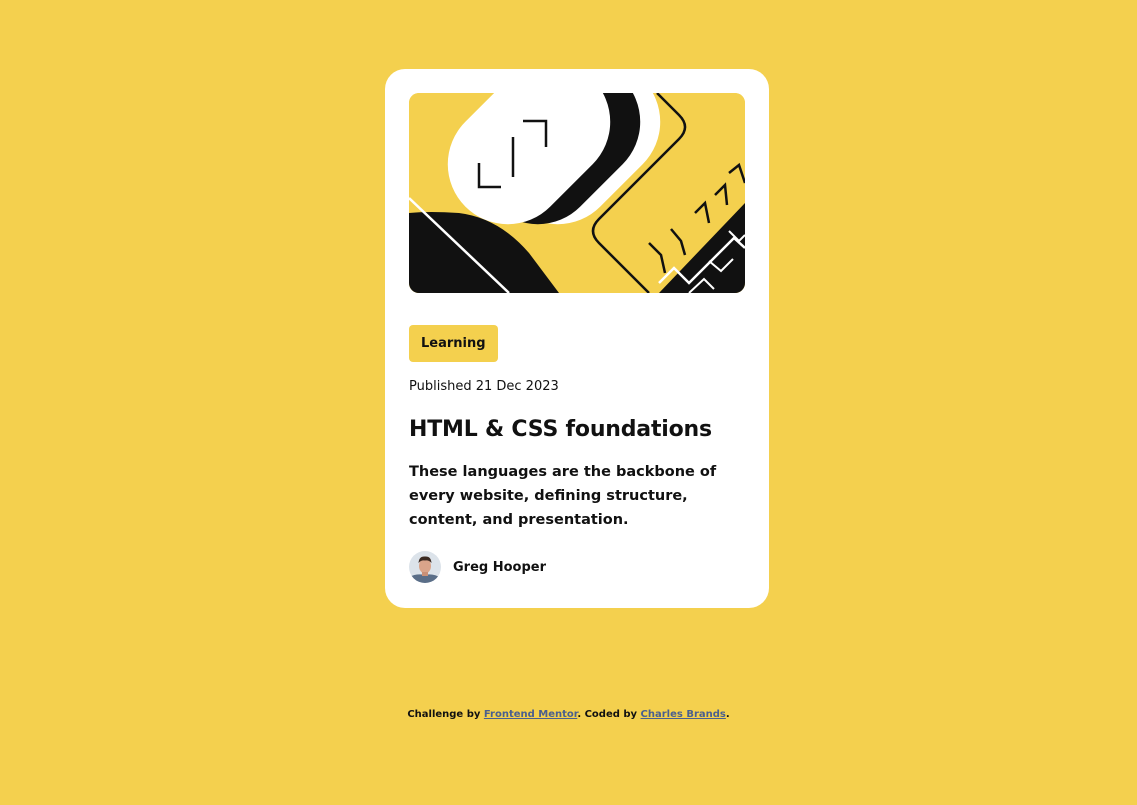 The height and width of the screenshot is (805, 1137). Describe the element at coordinates (444, 714) in the screenshot. I see `attribution-challenge-prefix: Challenge by` at that location.